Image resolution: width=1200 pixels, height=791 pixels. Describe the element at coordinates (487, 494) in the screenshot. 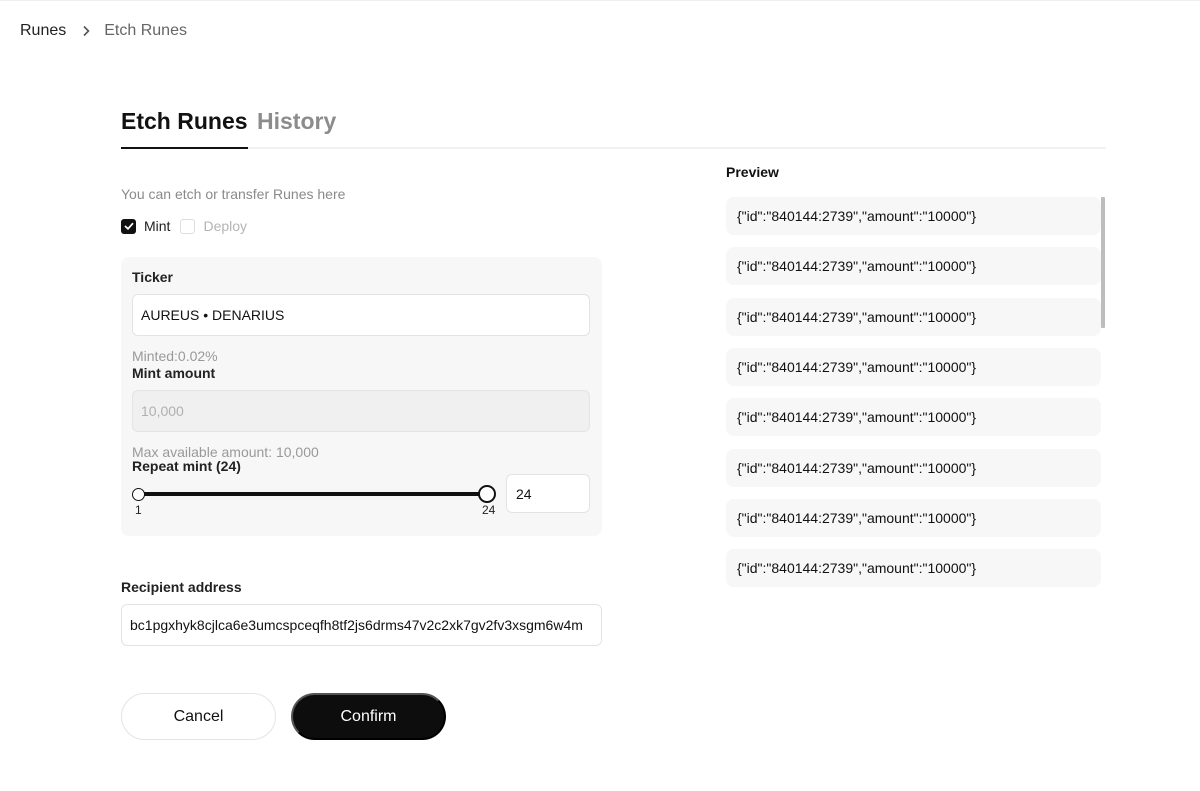

I see `slider-handle` at that location.